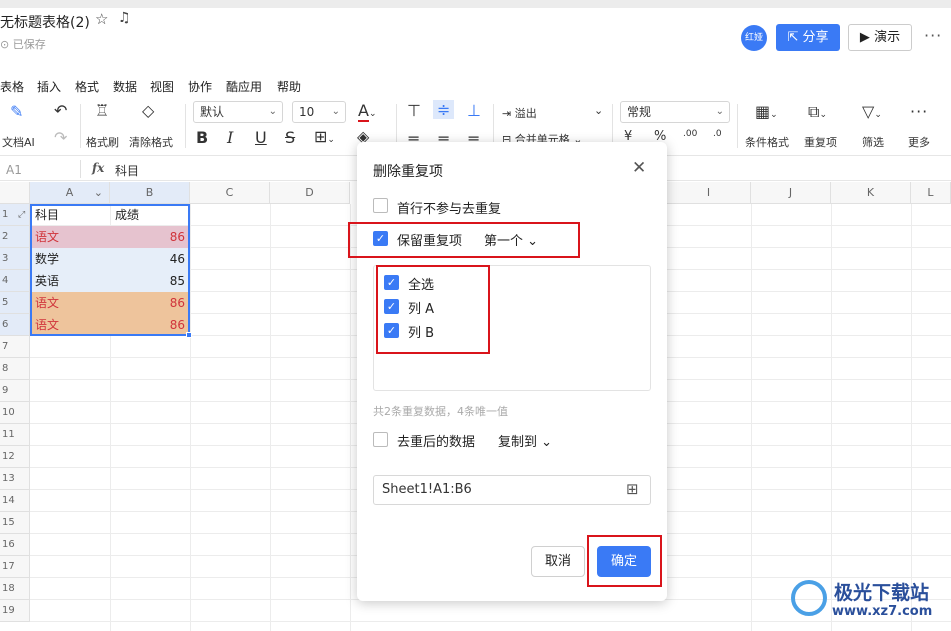 The image size is (951, 631). Describe the element at coordinates (45, 22) in the screenshot. I see `document-title: 无标题表格(2)` at that location.